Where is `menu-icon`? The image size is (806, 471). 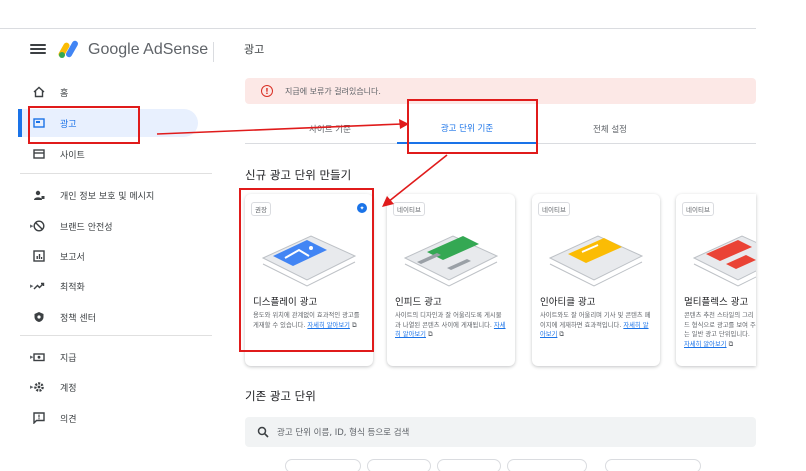
menu-icon is located at coordinates (38, 50).